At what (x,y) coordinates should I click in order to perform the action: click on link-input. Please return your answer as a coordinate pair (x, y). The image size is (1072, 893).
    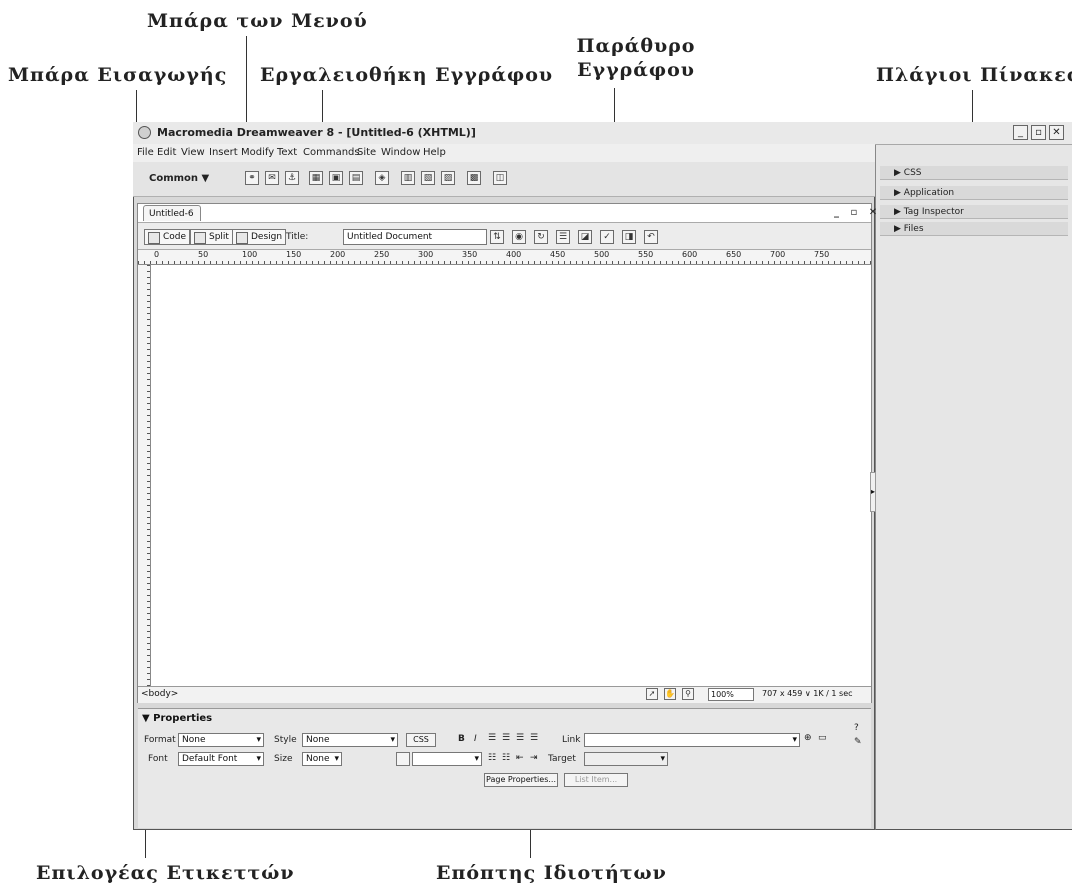
    Looking at the image, I should click on (692, 740).